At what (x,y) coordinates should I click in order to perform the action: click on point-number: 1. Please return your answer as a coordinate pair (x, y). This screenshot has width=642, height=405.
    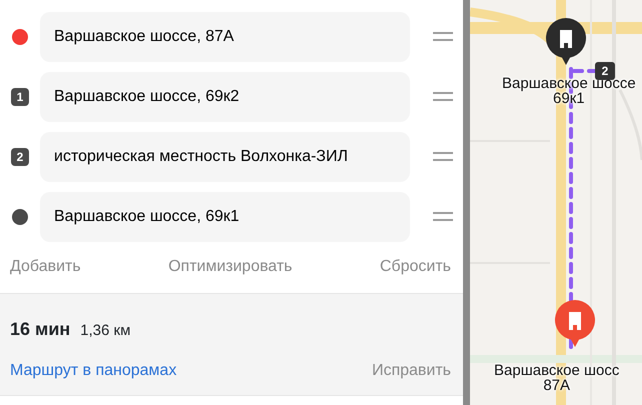
    Looking at the image, I should click on (20, 97).